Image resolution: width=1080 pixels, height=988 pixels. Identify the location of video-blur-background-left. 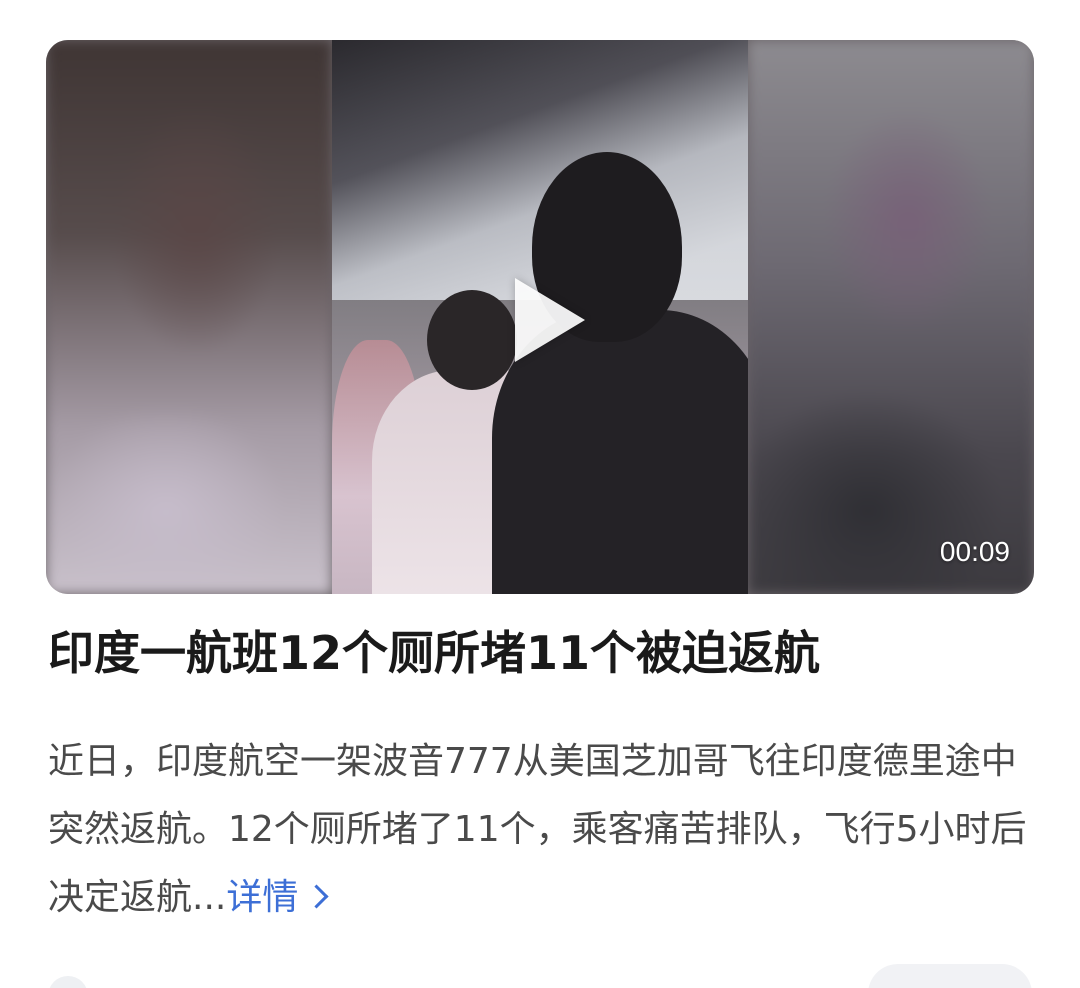
(189, 317).